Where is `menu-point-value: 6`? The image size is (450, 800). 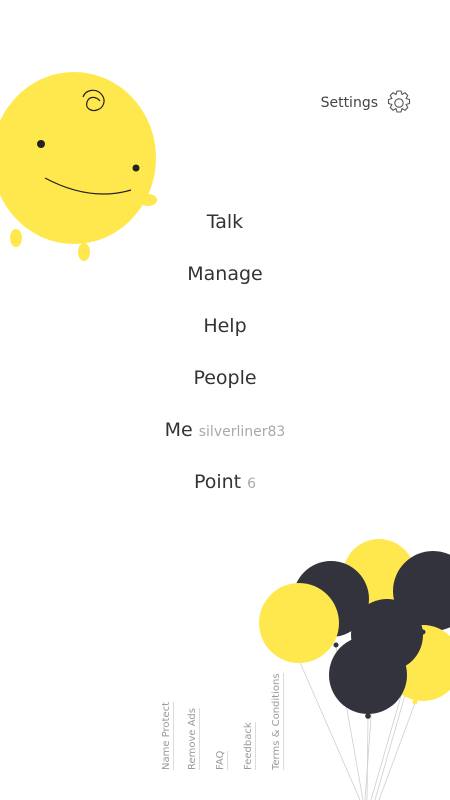
menu-point-value: 6 is located at coordinates (252, 484).